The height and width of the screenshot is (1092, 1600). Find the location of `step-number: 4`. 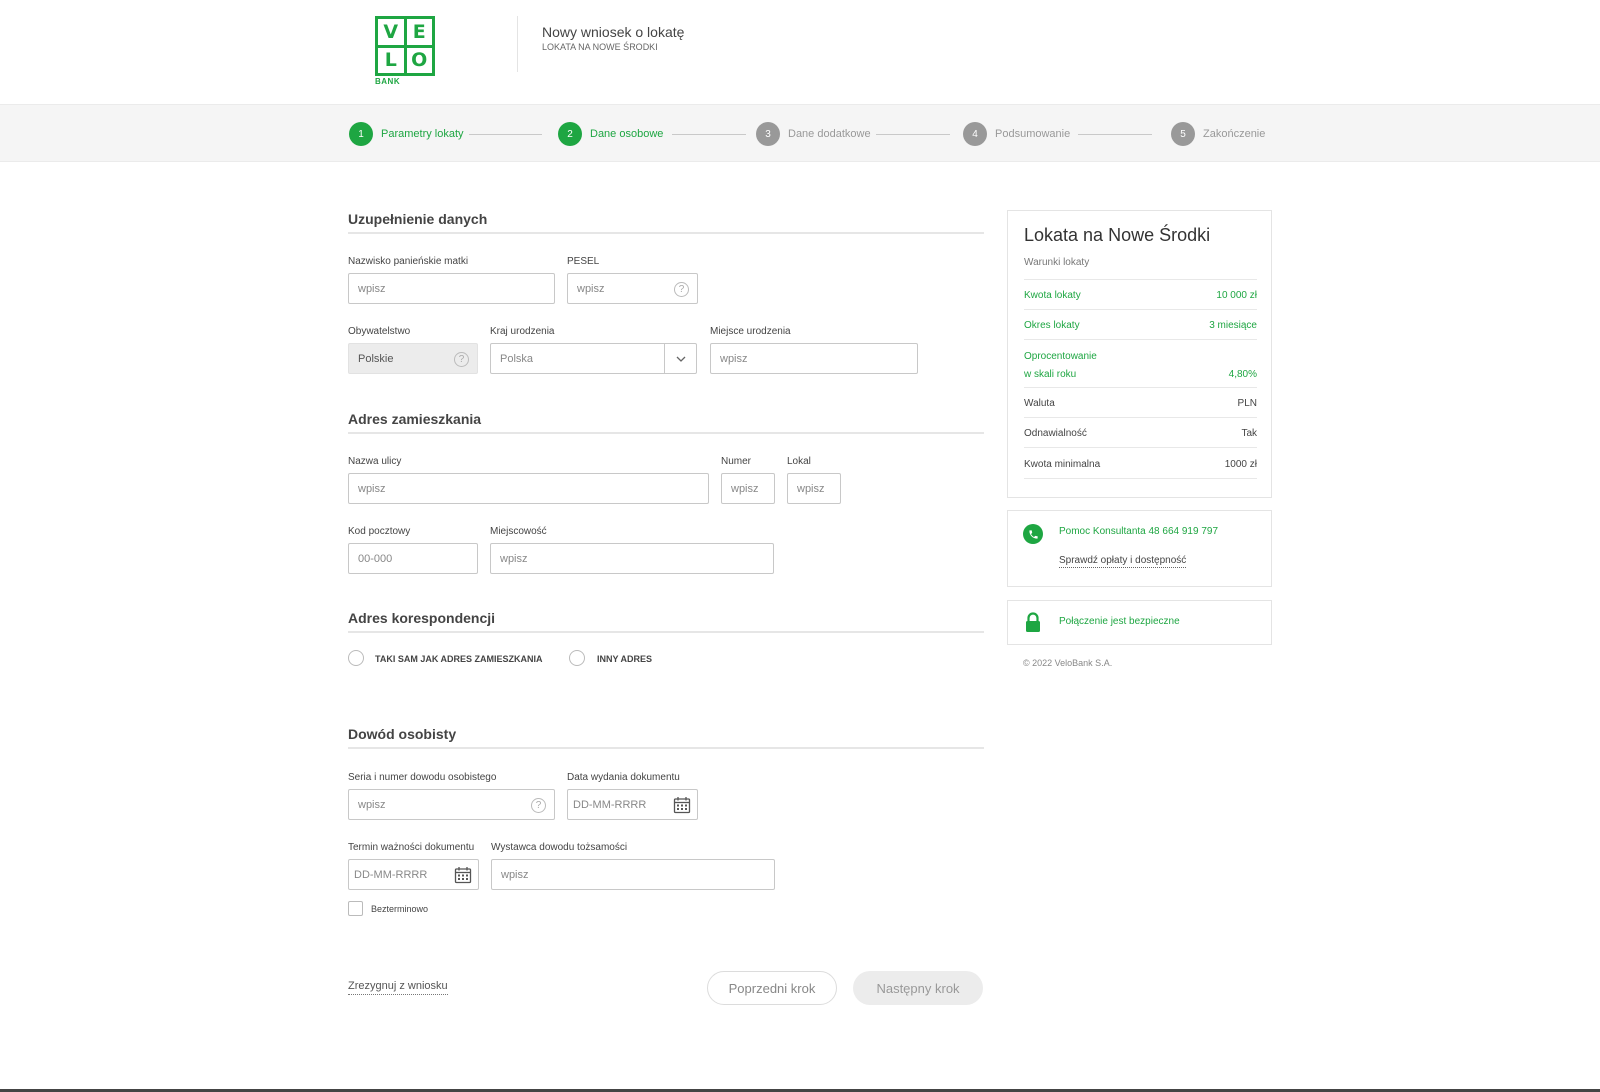

step-number: 4 is located at coordinates (975, 134).